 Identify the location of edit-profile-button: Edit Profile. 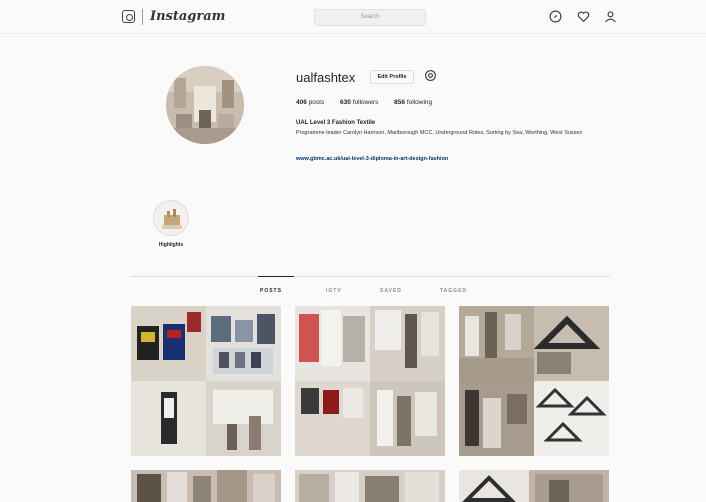
(392, 77).